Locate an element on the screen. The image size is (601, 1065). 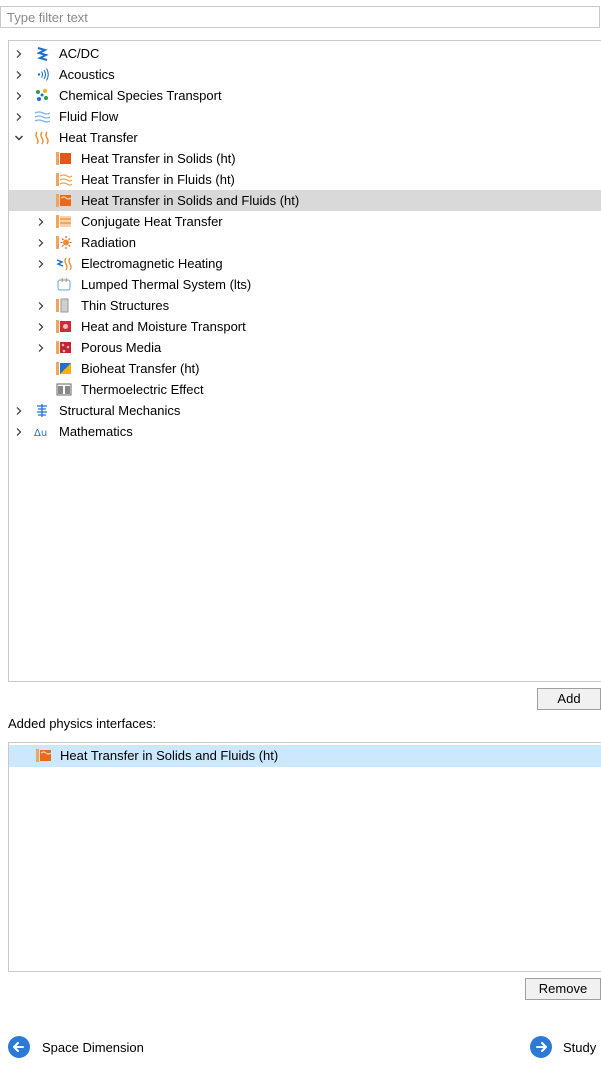
tree-item-label: Conjugate Heat Transfer is located at coordinates (152, 221).